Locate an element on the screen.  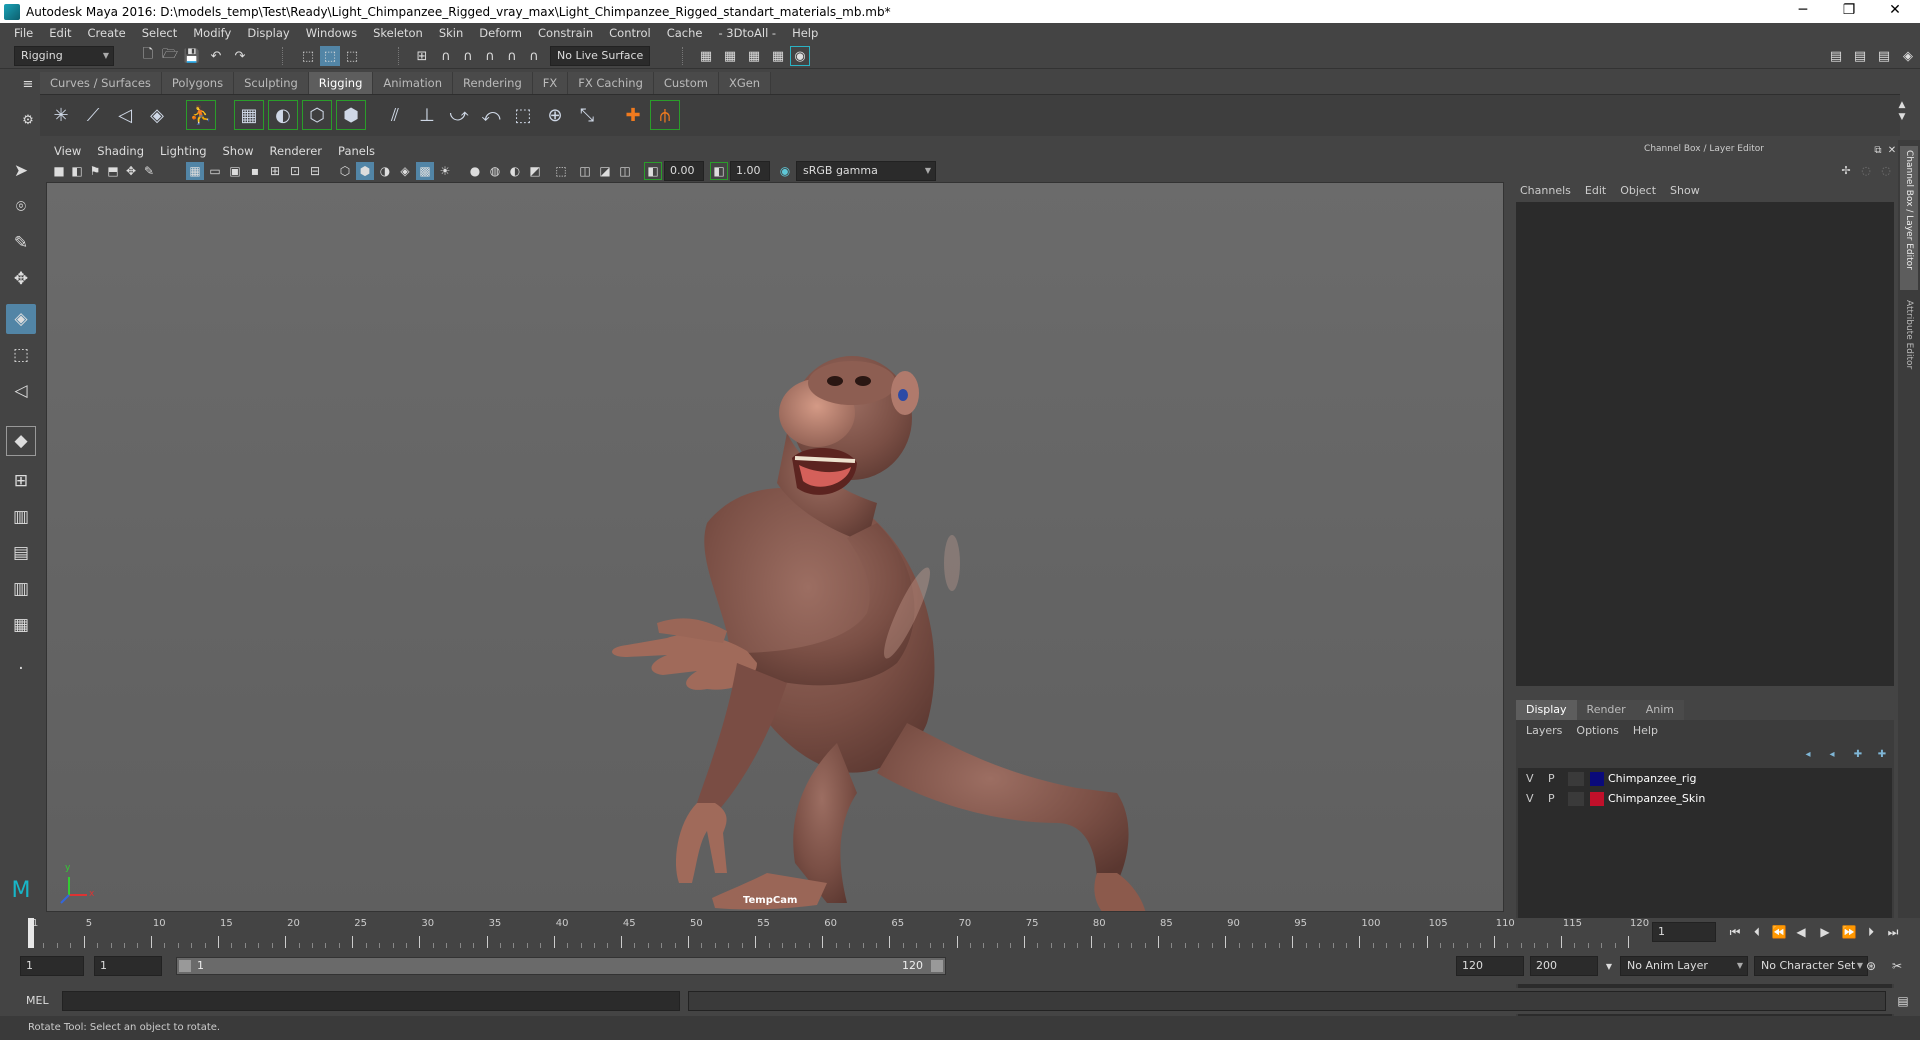
image-plane-icon: ⬒ is located at coordinates (113, 171).